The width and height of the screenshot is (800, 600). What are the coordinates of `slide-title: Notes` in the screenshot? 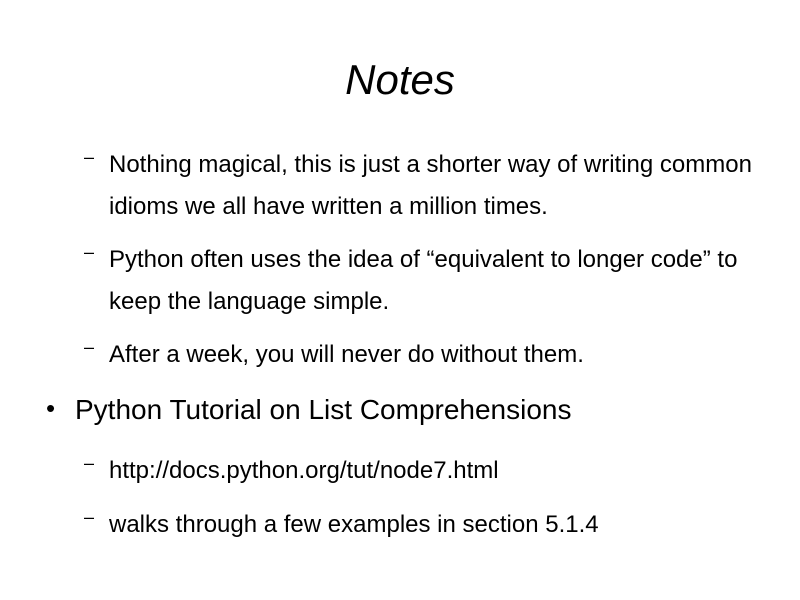 It's located at (400, 79).